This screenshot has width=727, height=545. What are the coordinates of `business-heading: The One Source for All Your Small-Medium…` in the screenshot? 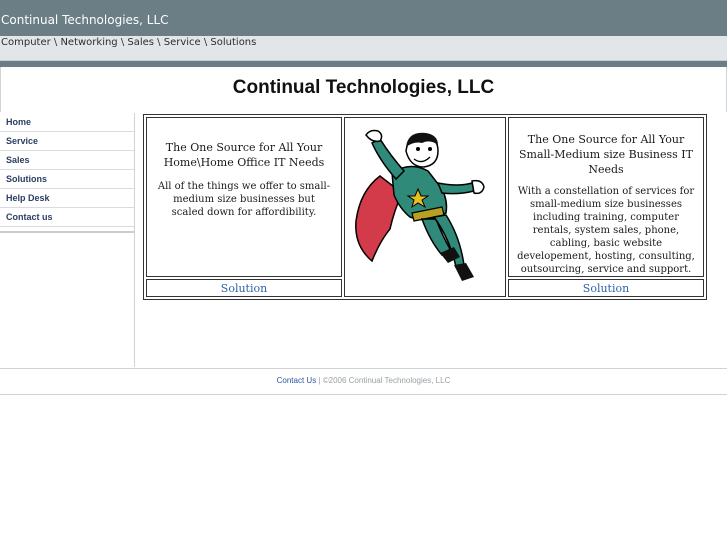 It's located at (606, 154).